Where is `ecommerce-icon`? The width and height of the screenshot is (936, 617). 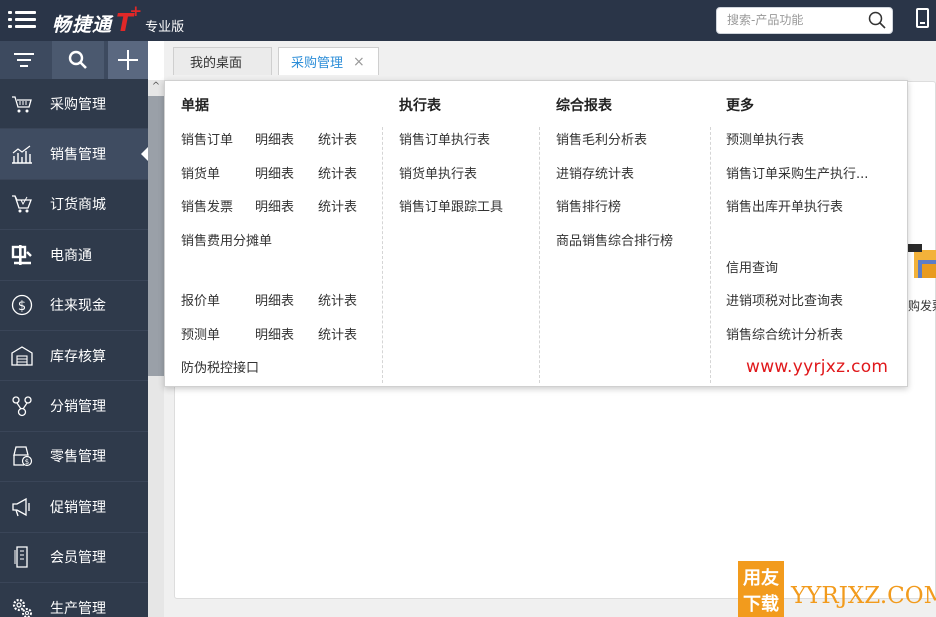 ecommerce-icon is located at coordinates (22, 255).